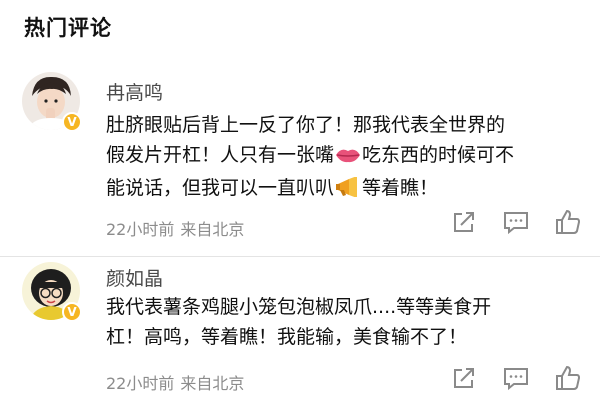  I want to click on comment-line: 假发片开杠！人只有一张嘴 吃东西的时候可不, so click(346, 156).